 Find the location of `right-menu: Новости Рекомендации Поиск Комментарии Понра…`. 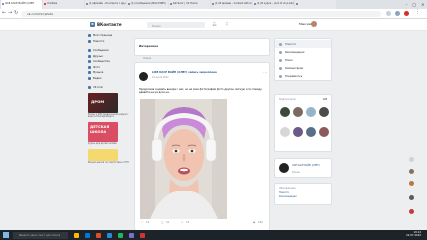

right-menu: Новости Рекомендации Поиск Комментарии Понра… is located at coordinates (303, 59).